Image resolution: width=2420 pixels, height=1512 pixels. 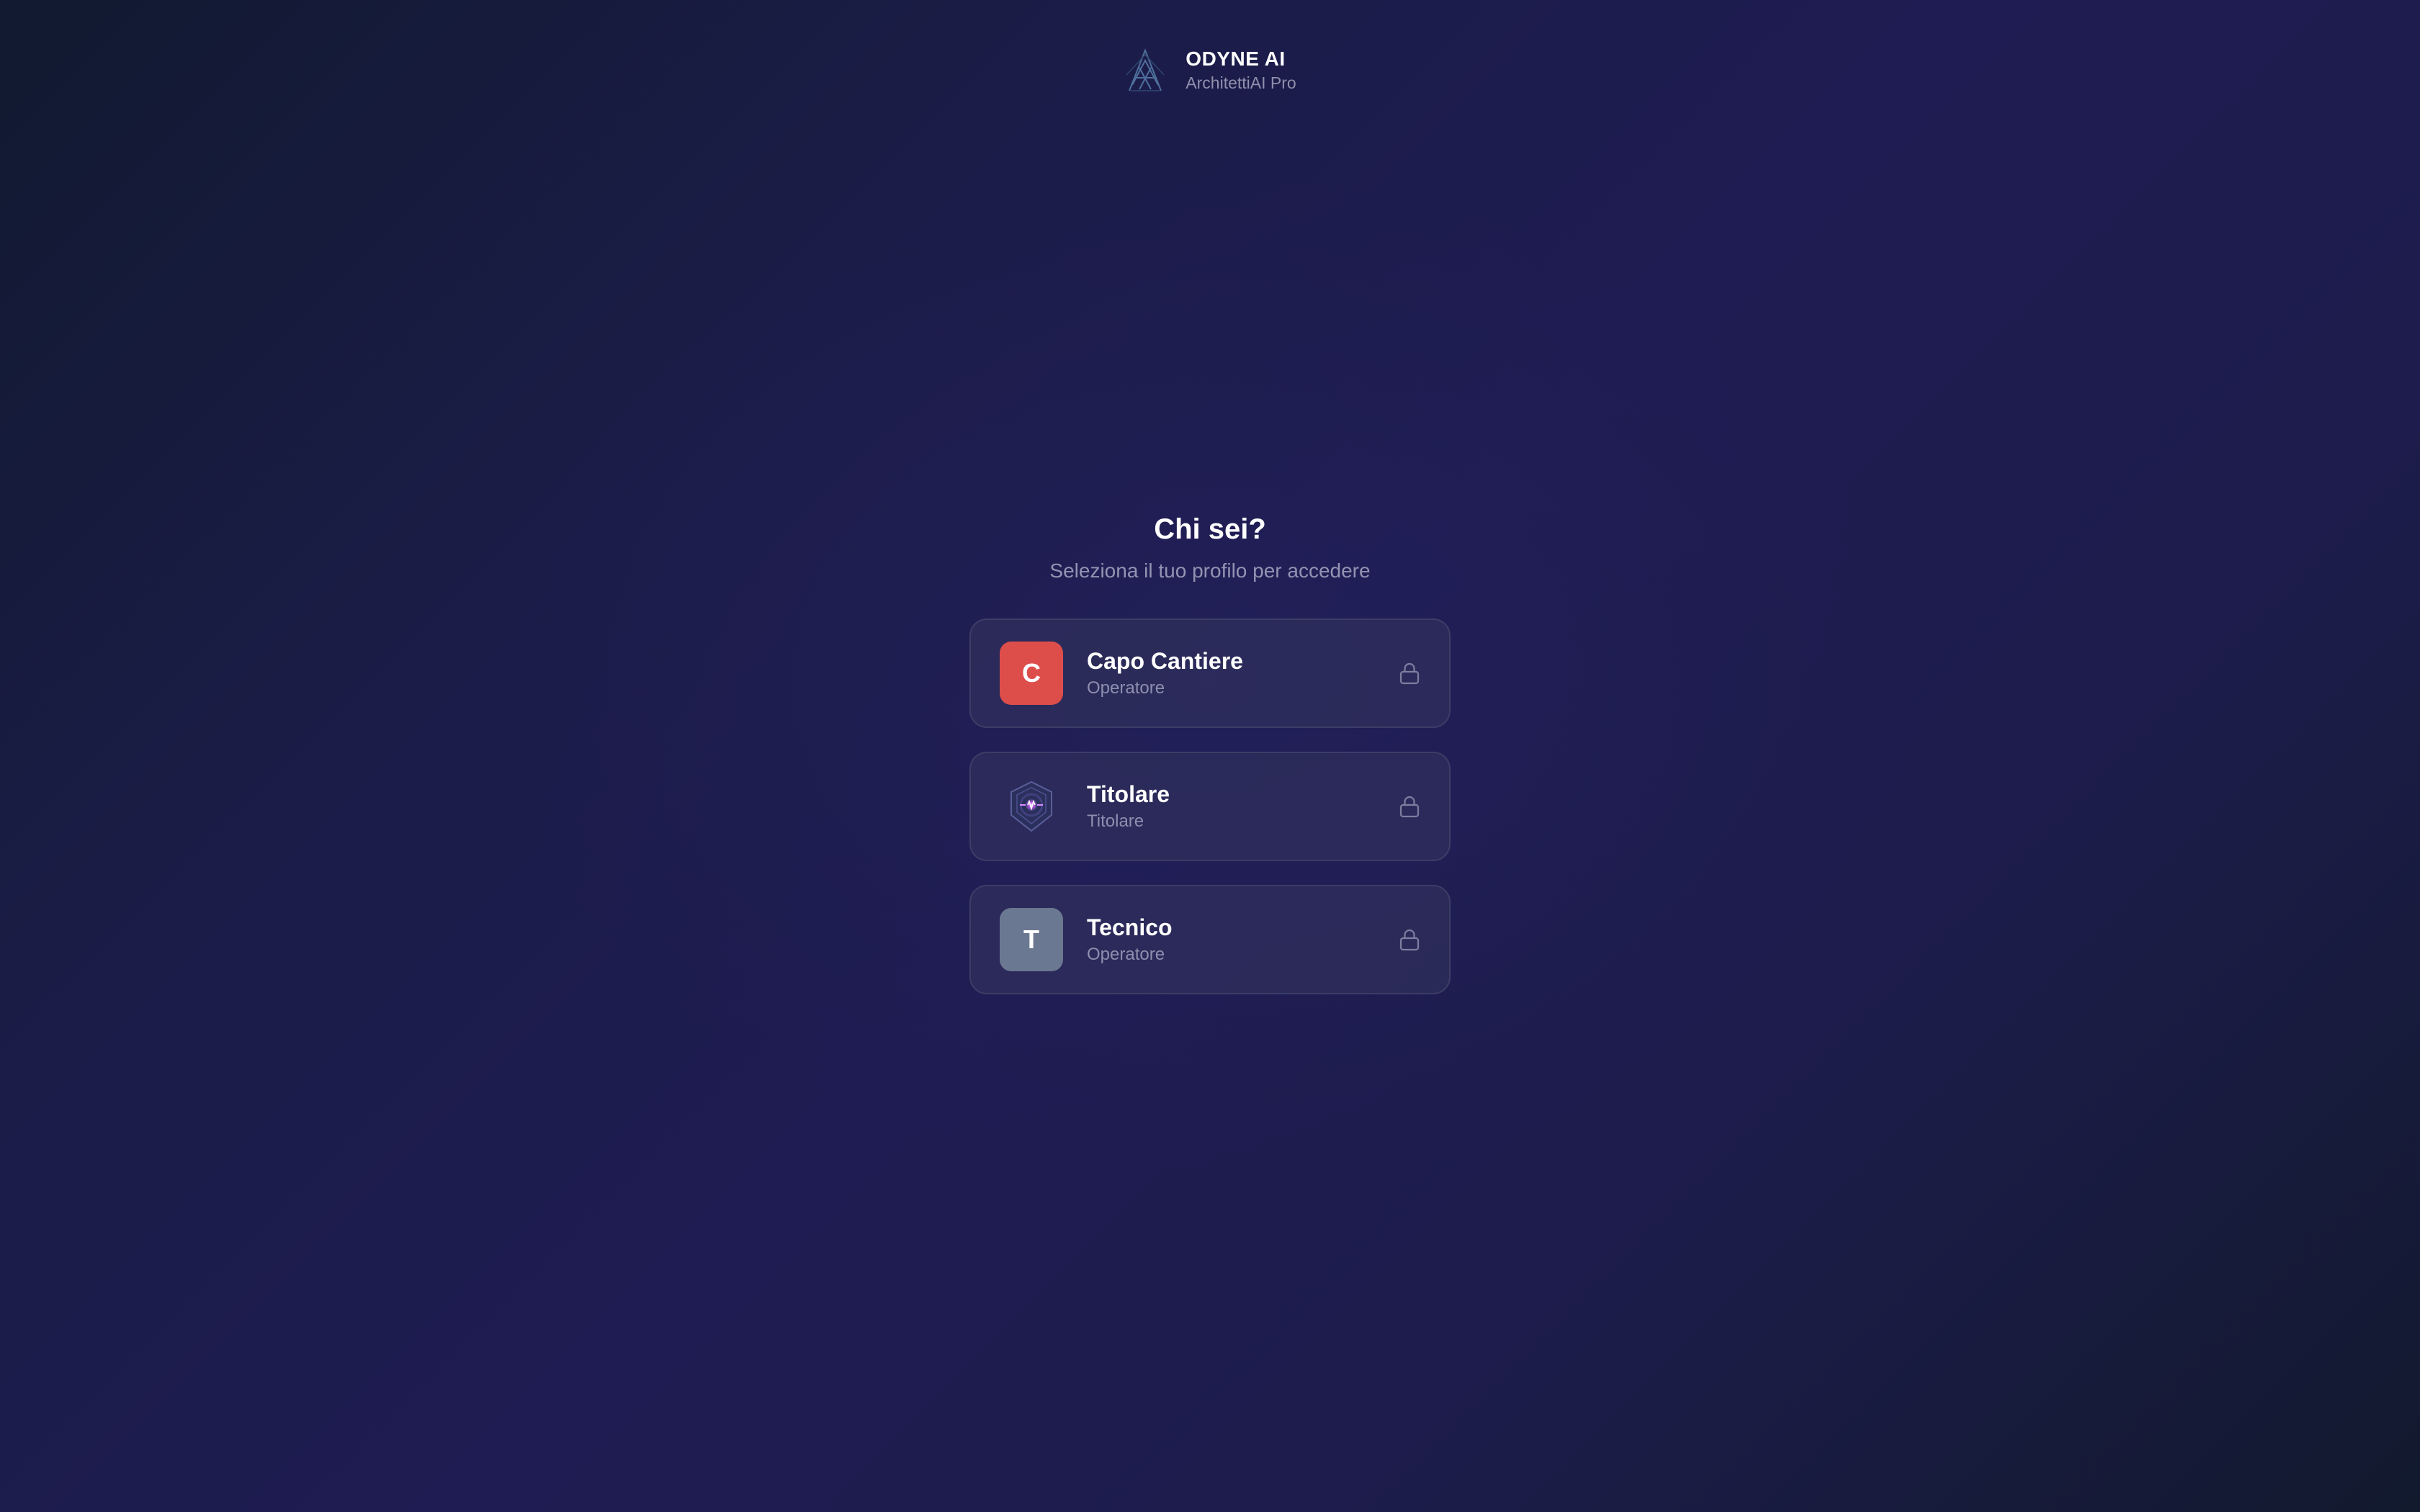 What do you see at coordinates (1241, 82) in the screenshot?
I see `brand-subtitle: ArchitettiAI Pro` at bounding box center [1241, 82].